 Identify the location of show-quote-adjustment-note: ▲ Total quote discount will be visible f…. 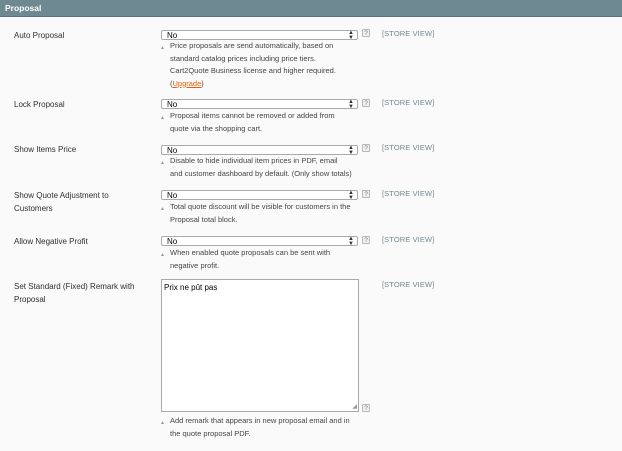
(265, 213).